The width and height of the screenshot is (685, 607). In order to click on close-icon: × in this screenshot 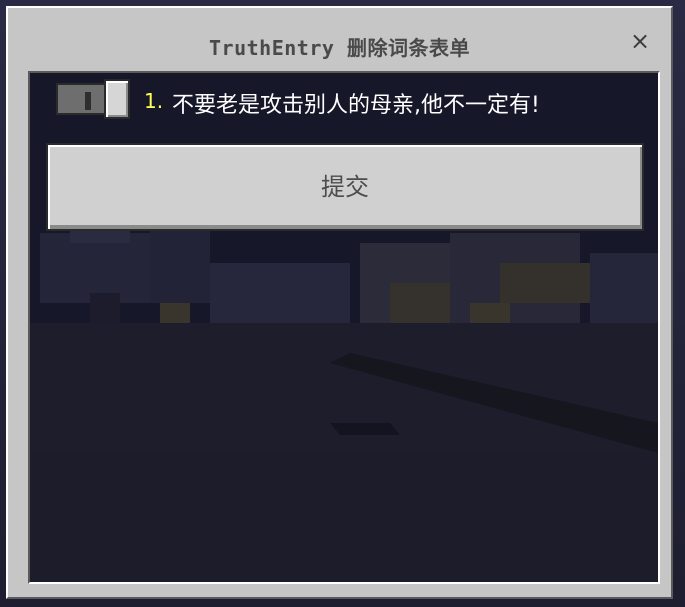, I will do `click(640, 41)`.